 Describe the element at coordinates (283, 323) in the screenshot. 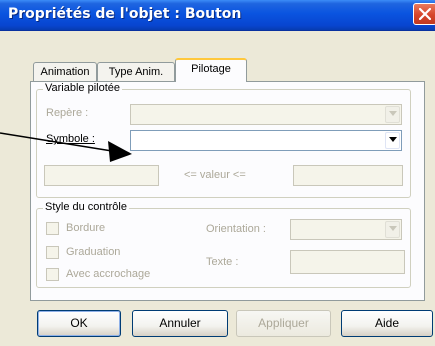

I see `appliquer-button: Appliquer` at that location.